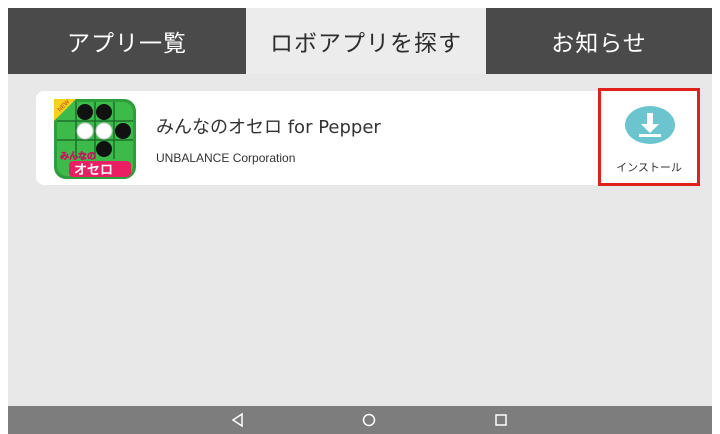 This screenshot has width=720, height=434. Describe the element at coordinates (599, 41) in the screenshot. I see `tab-notifications: お知らせ` at that location.